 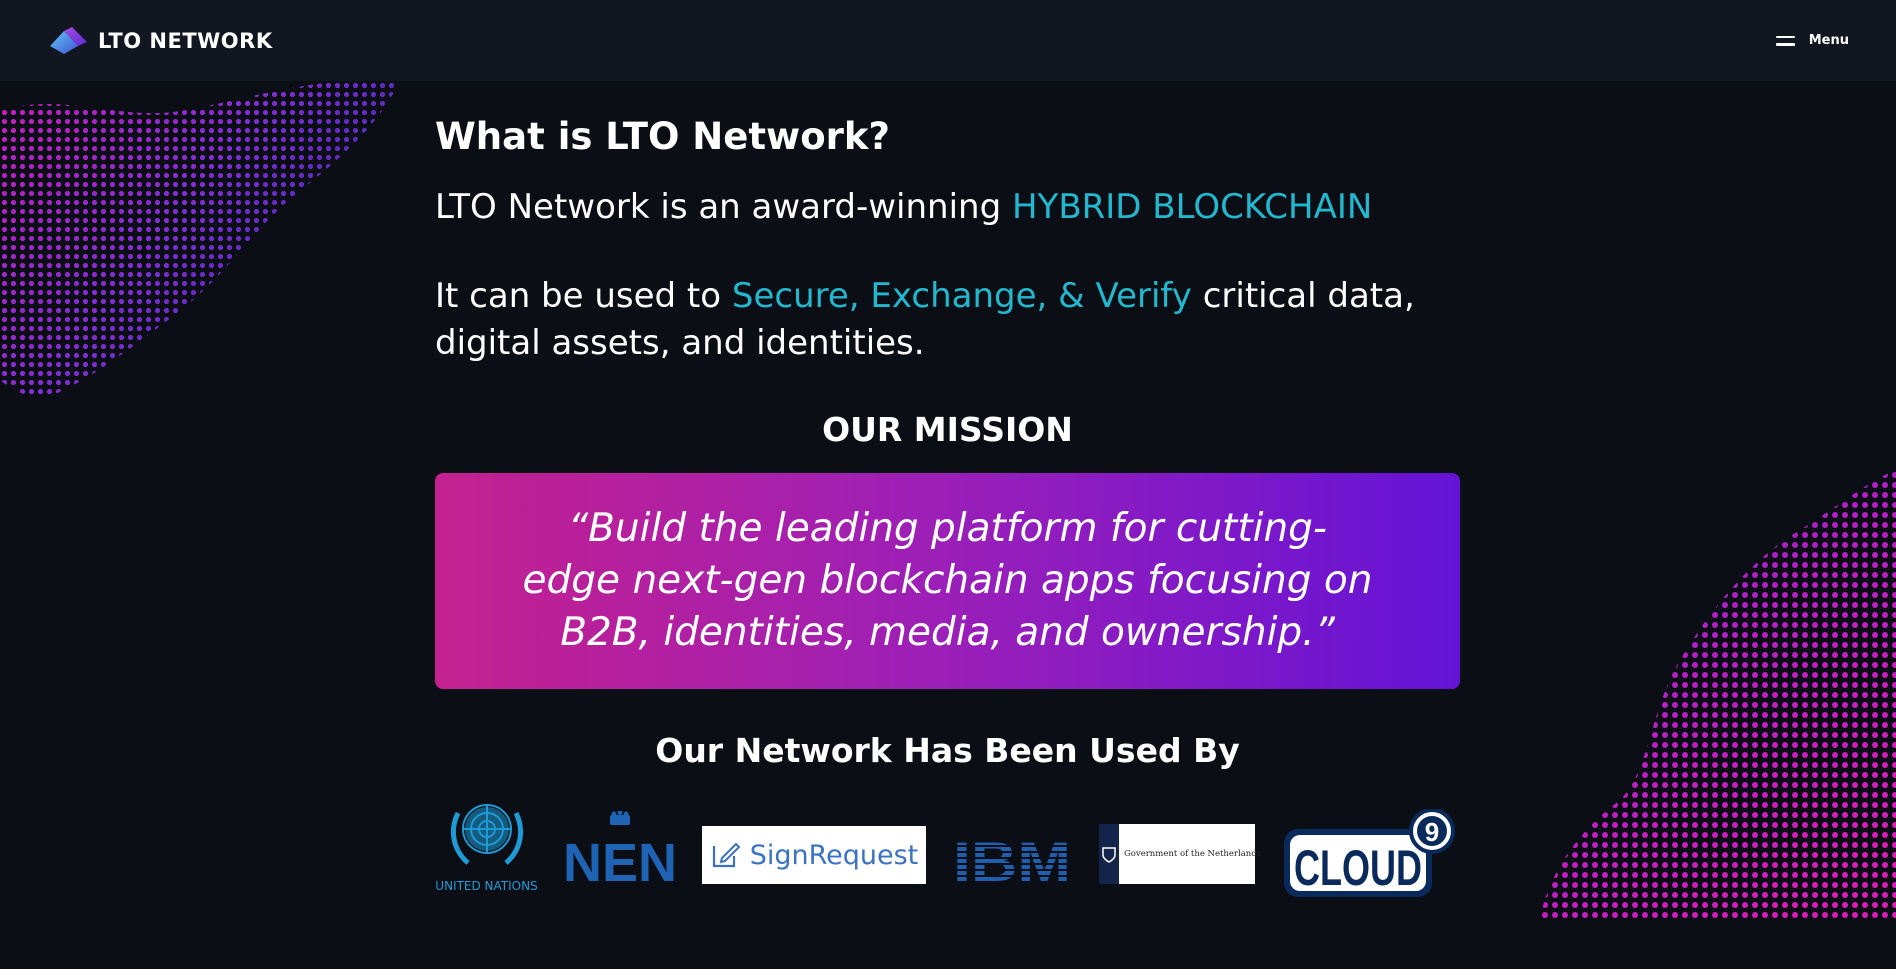 What do you see at coordinates (726, 855) in the screenshot?
I see `signrequest-pen-icon` at bounding box center [726, 855].